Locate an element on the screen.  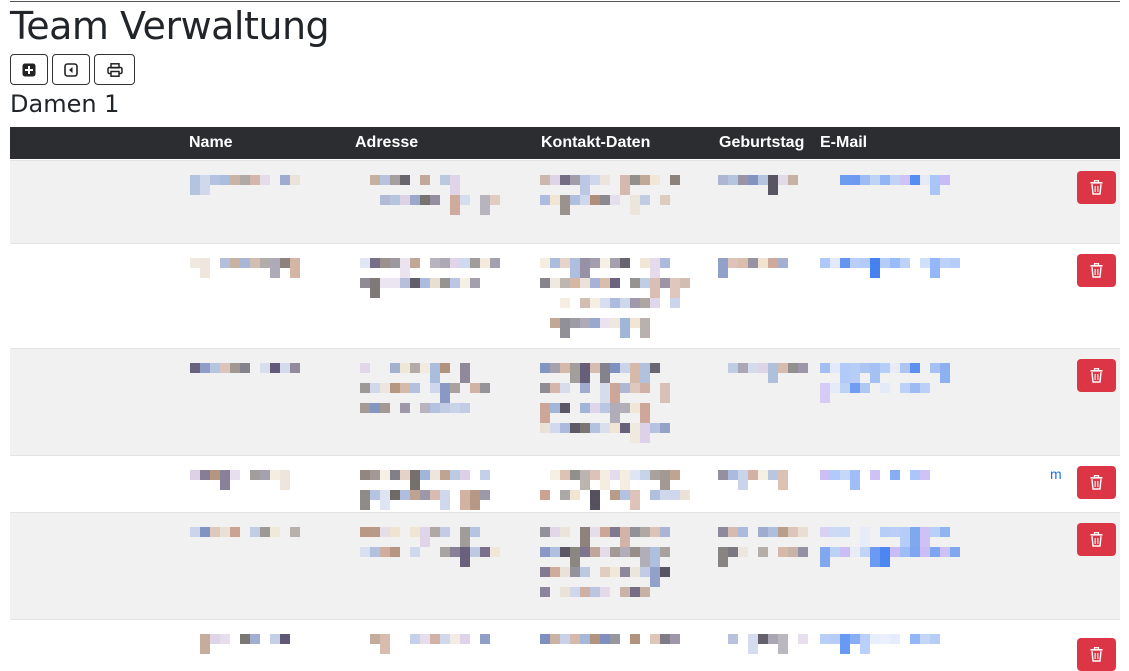
back-button is located at coordinates (71, 69).